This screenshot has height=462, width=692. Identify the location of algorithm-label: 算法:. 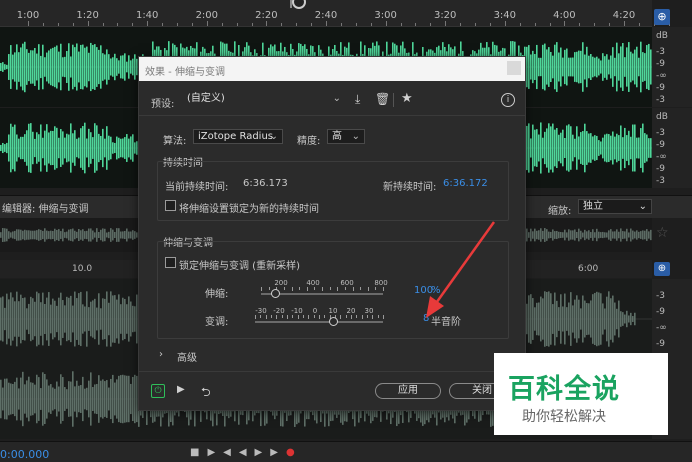
(175, 141).